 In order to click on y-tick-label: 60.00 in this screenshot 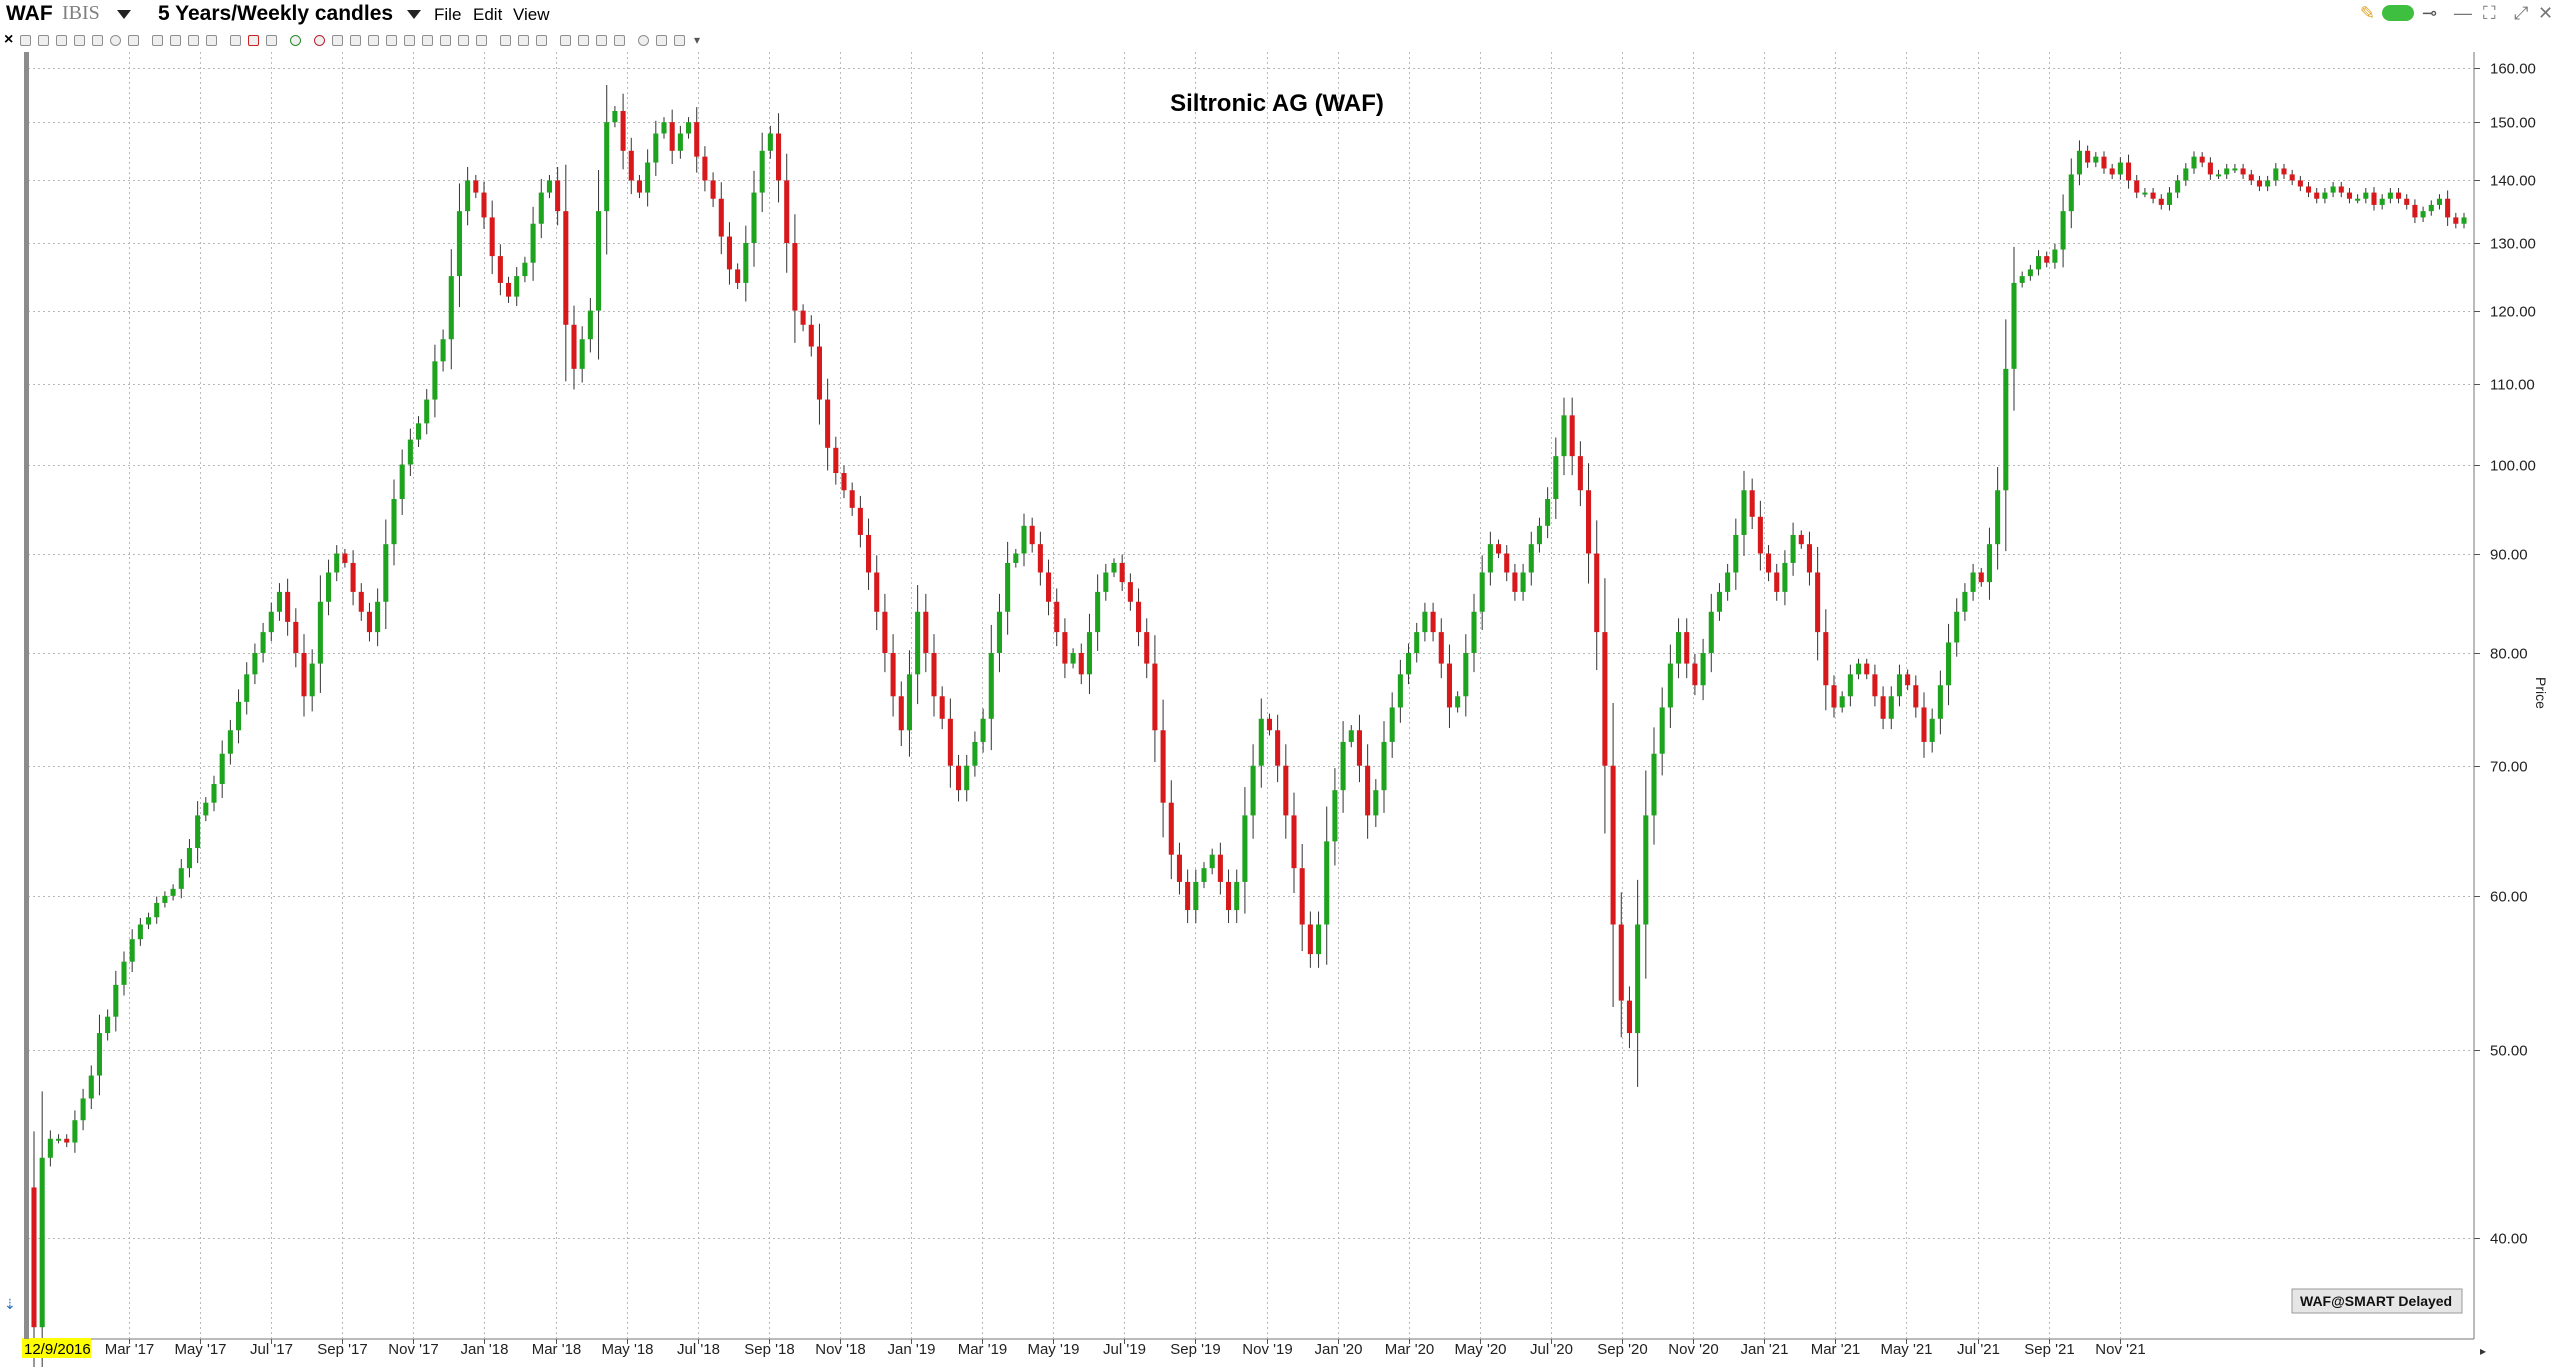, I will do `click(2509, 897)`.